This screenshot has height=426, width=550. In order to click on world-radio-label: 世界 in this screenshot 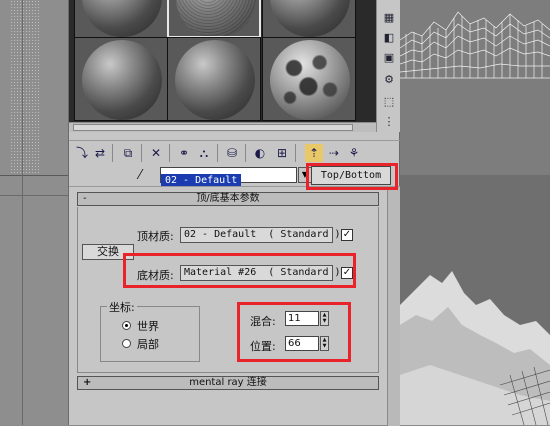, I will do `click(148, 326)`.